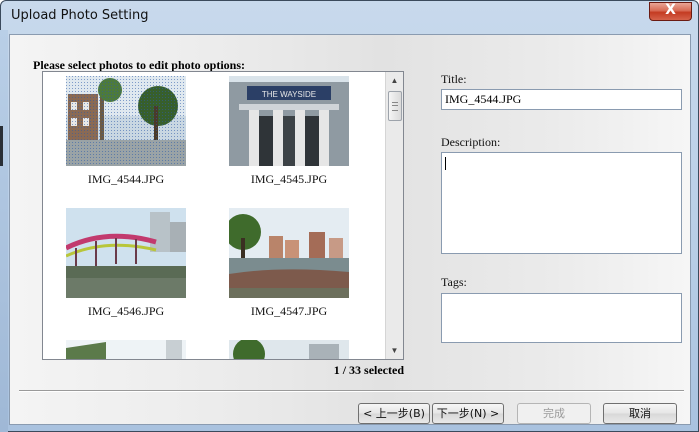 The height and width of the screenshot is (432, 699). What do you see at coordinates (554, 413) in the screenshot?
I see `finish-button: 完成` at bounding box center [554, 413].